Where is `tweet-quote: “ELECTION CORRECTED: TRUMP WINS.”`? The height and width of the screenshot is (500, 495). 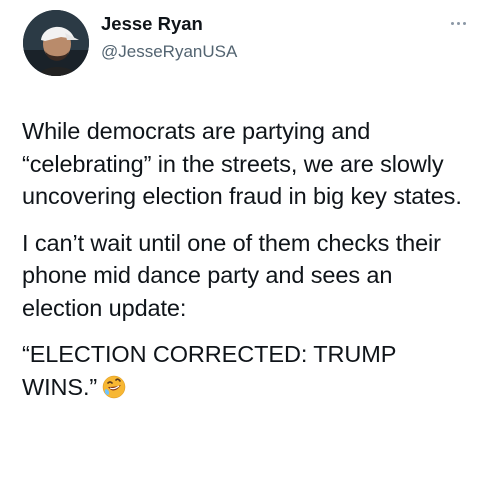 tweet-quote: “ELECTION CORRECTED: TRUMP WINS.” is located at coordinates (209, 370).